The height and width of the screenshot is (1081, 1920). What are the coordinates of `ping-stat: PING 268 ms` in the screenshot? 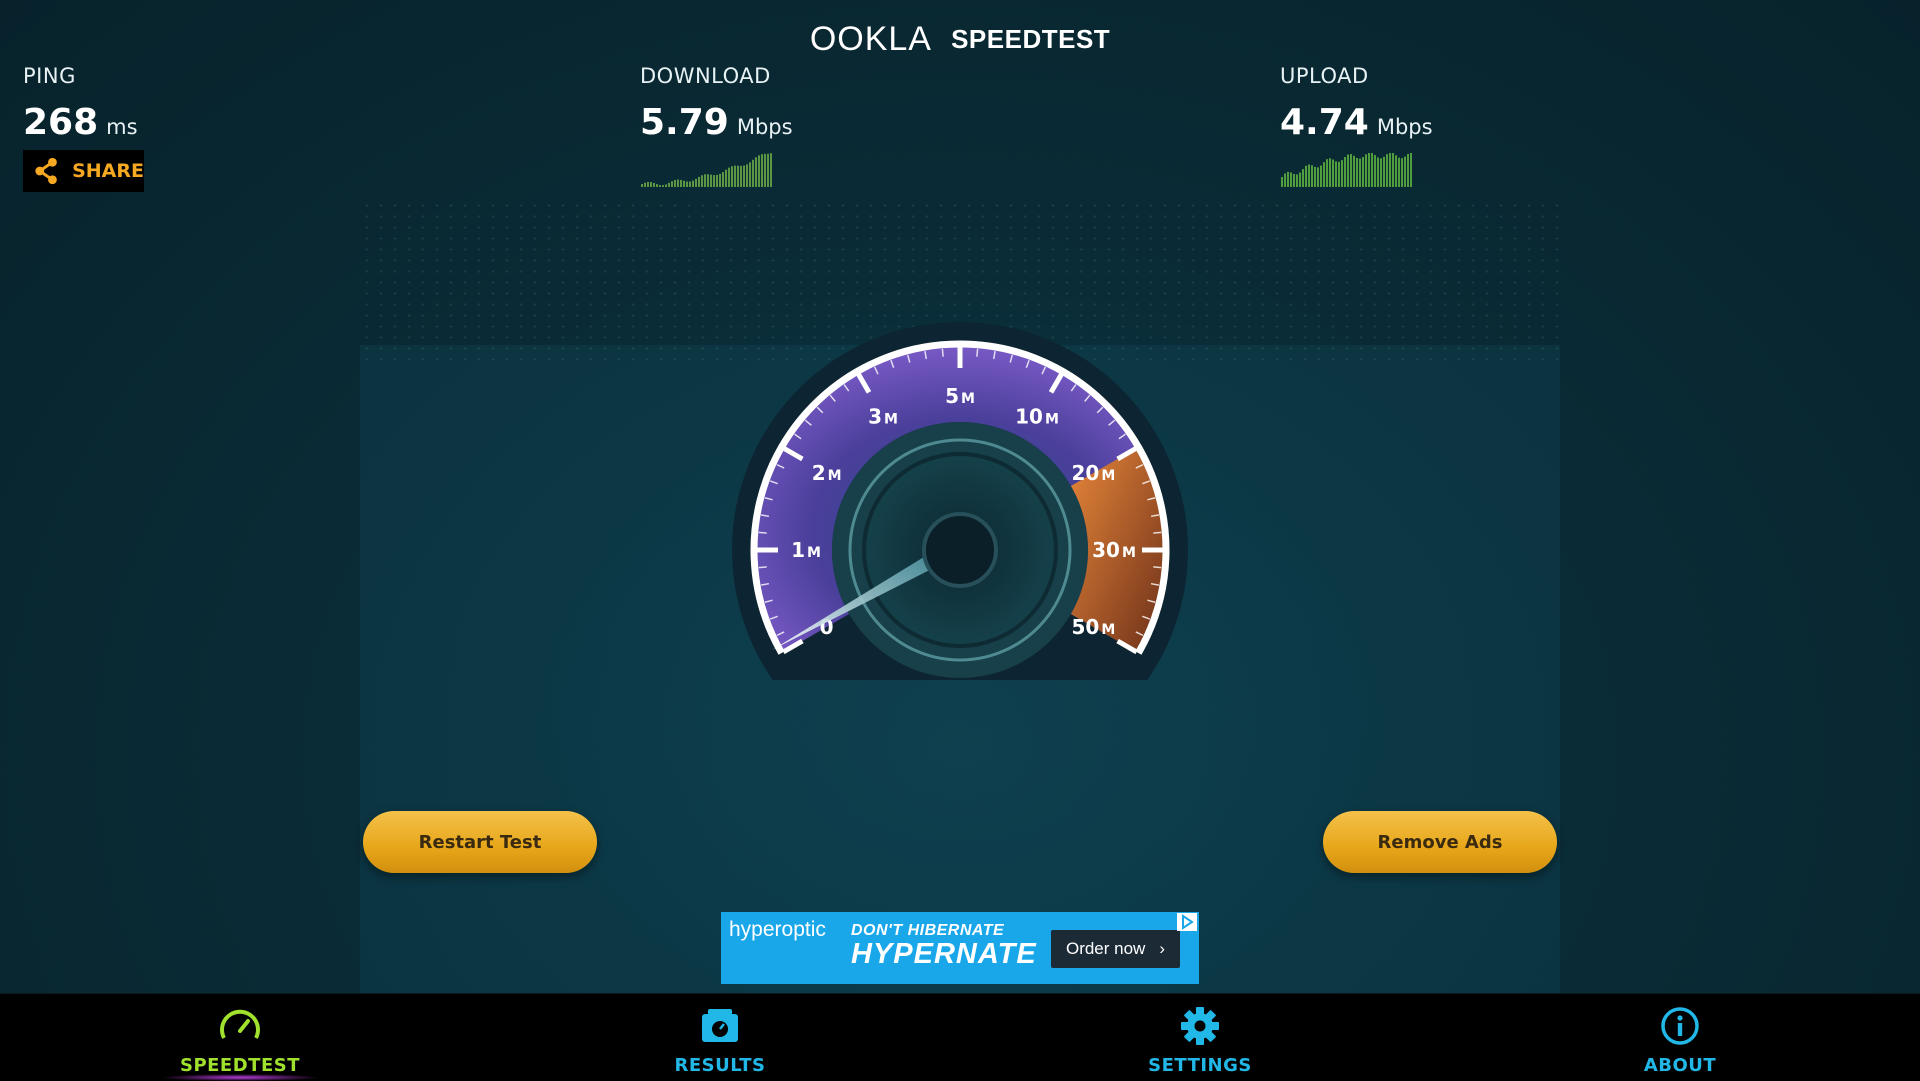 It's located at (80, 103).